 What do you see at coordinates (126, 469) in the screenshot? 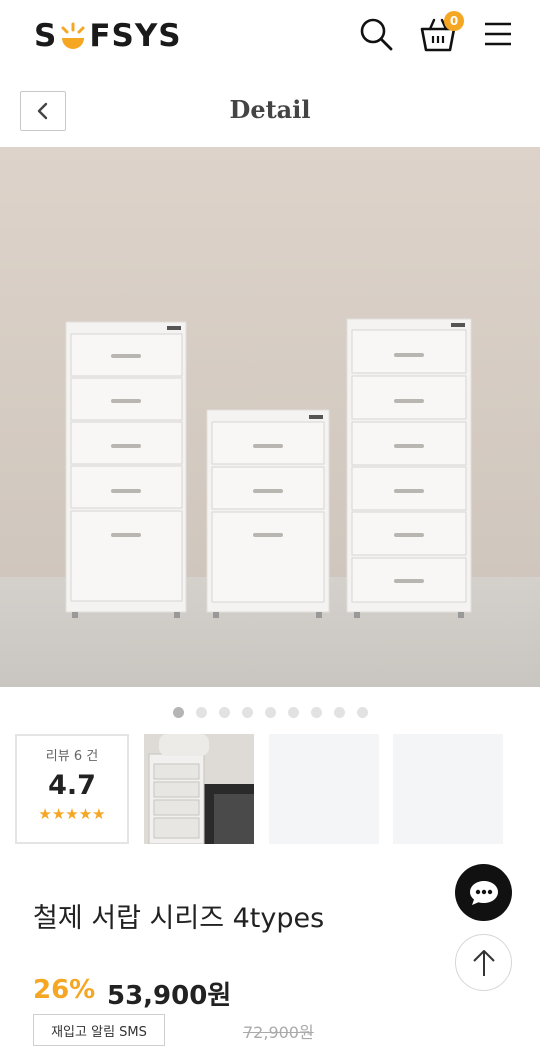
I see `cabinet-left` at bounding box center [126, 469].